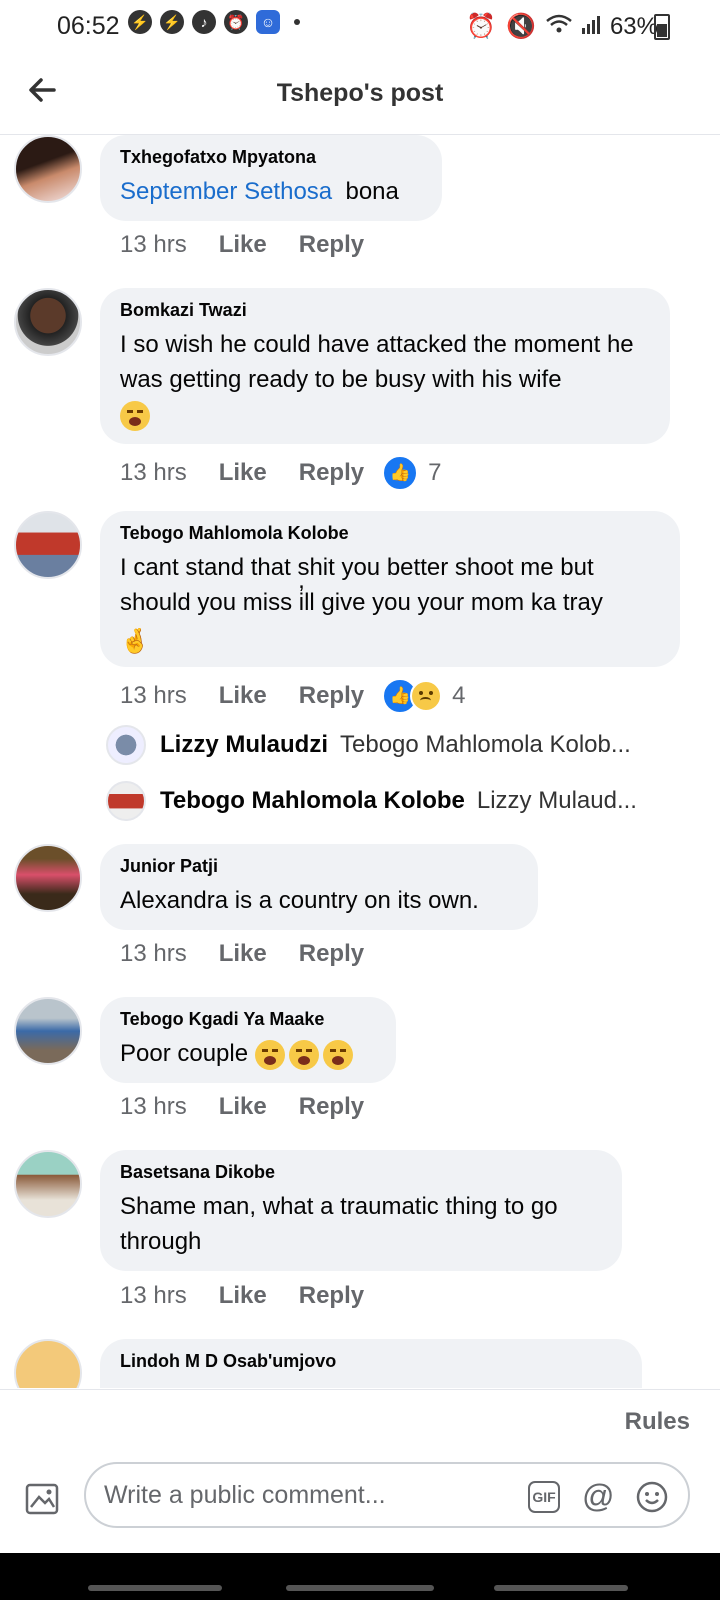 The image size is (720, 1601). I want to click on comment-author: Junior Patji, so click(319, 866).